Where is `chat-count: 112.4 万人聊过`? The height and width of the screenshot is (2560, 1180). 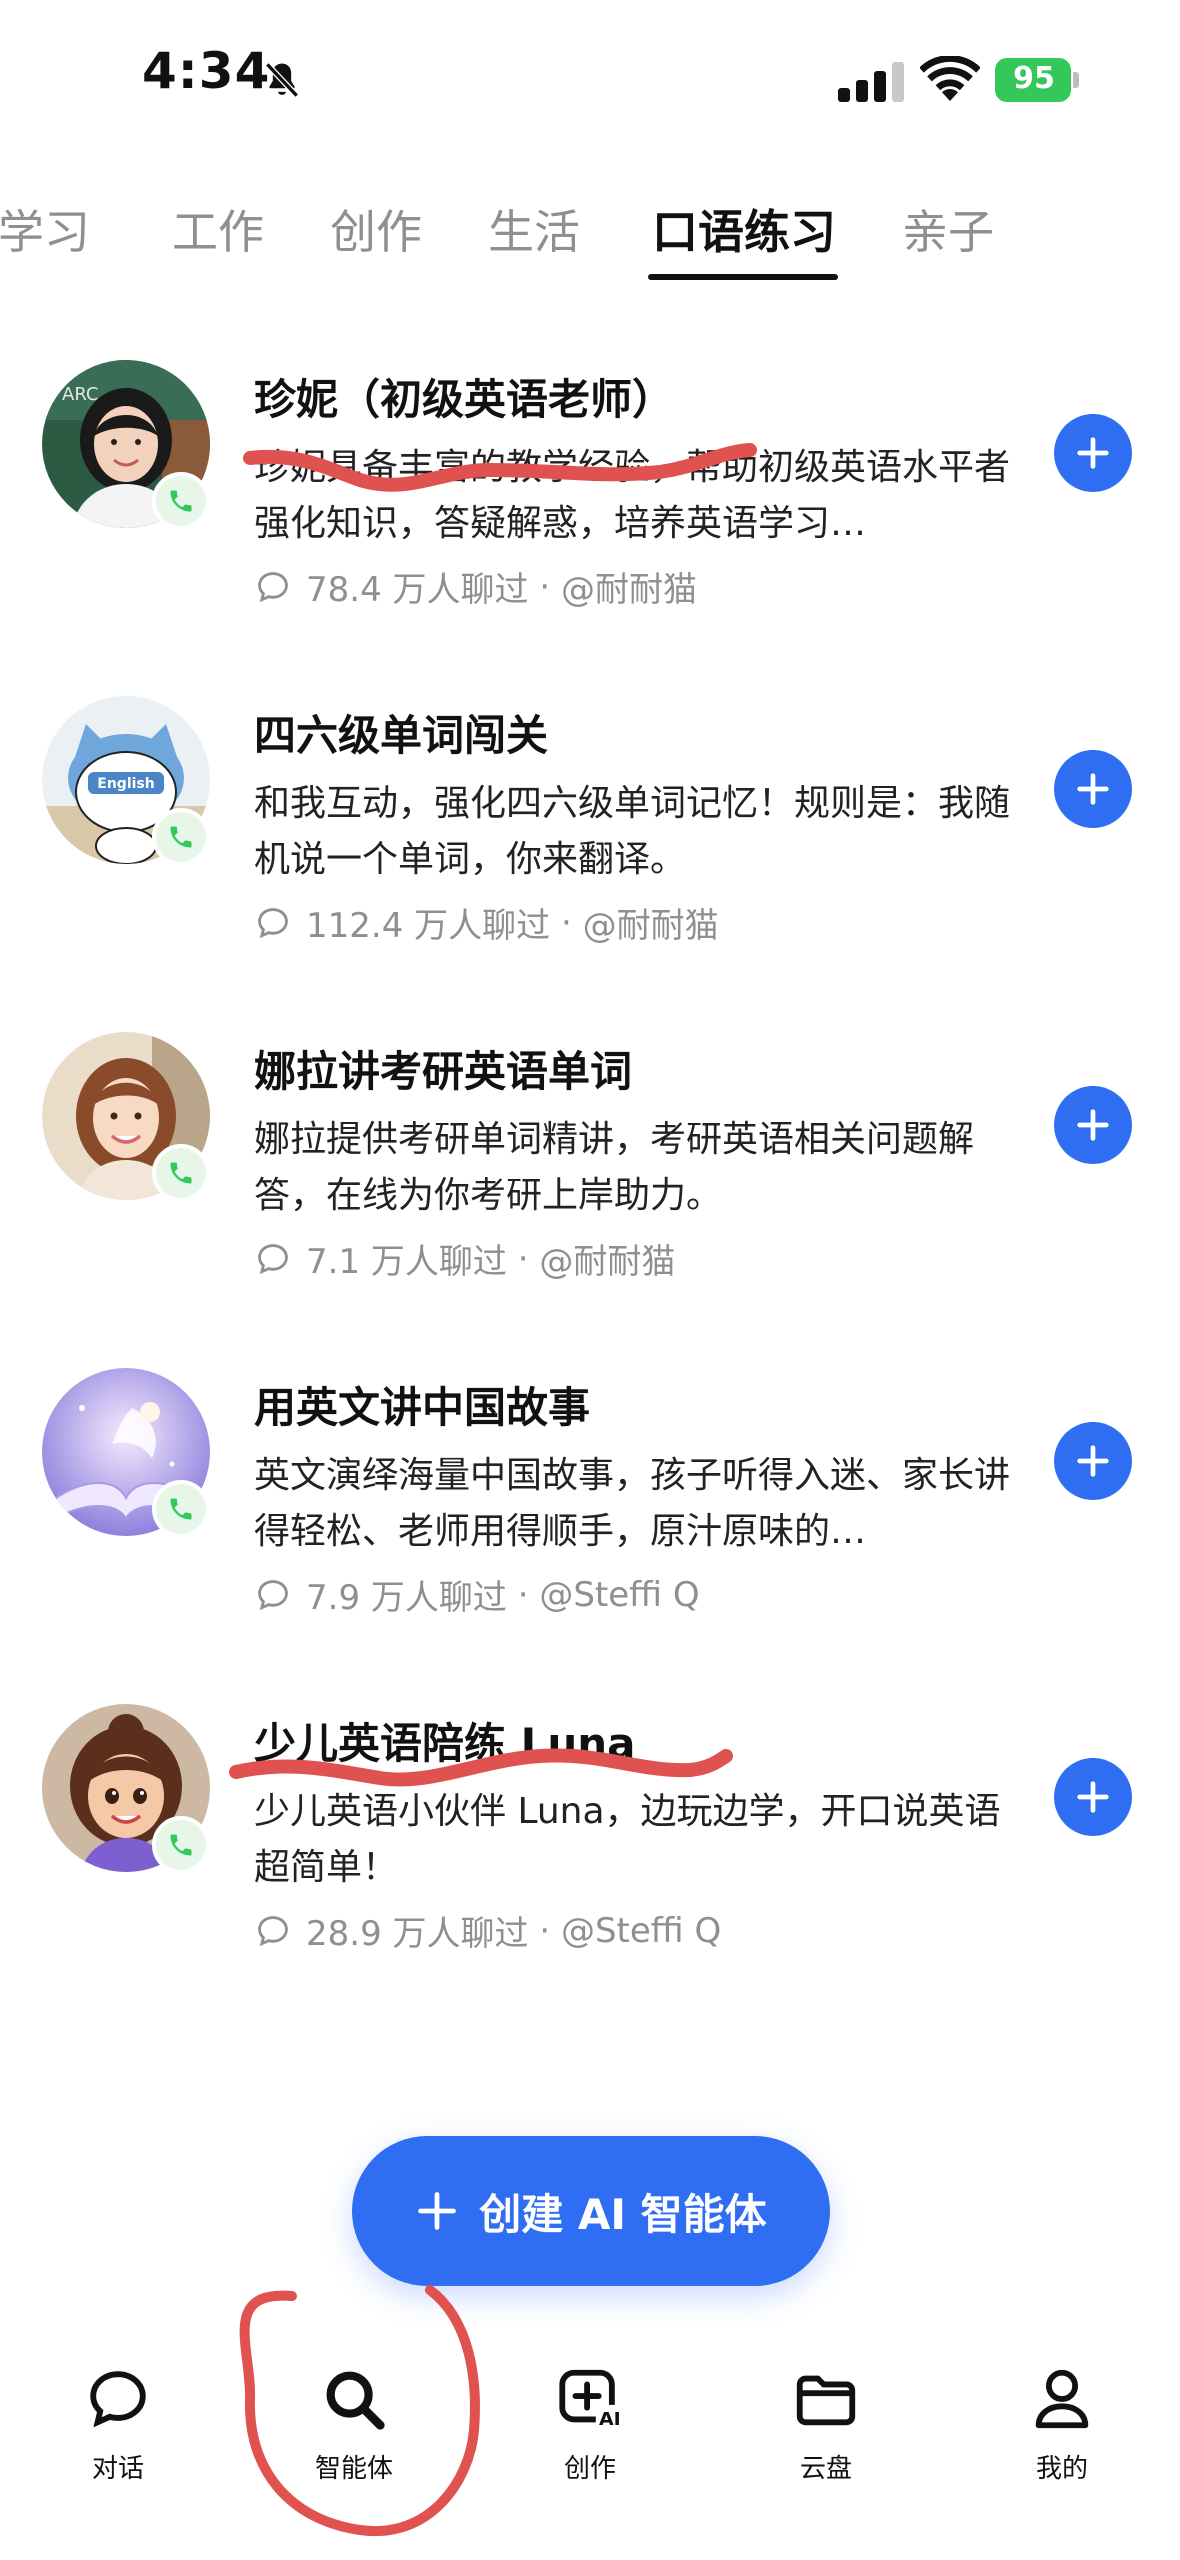 chat-count: 112.4 万人聊过 is located at coordinates (428, 926).